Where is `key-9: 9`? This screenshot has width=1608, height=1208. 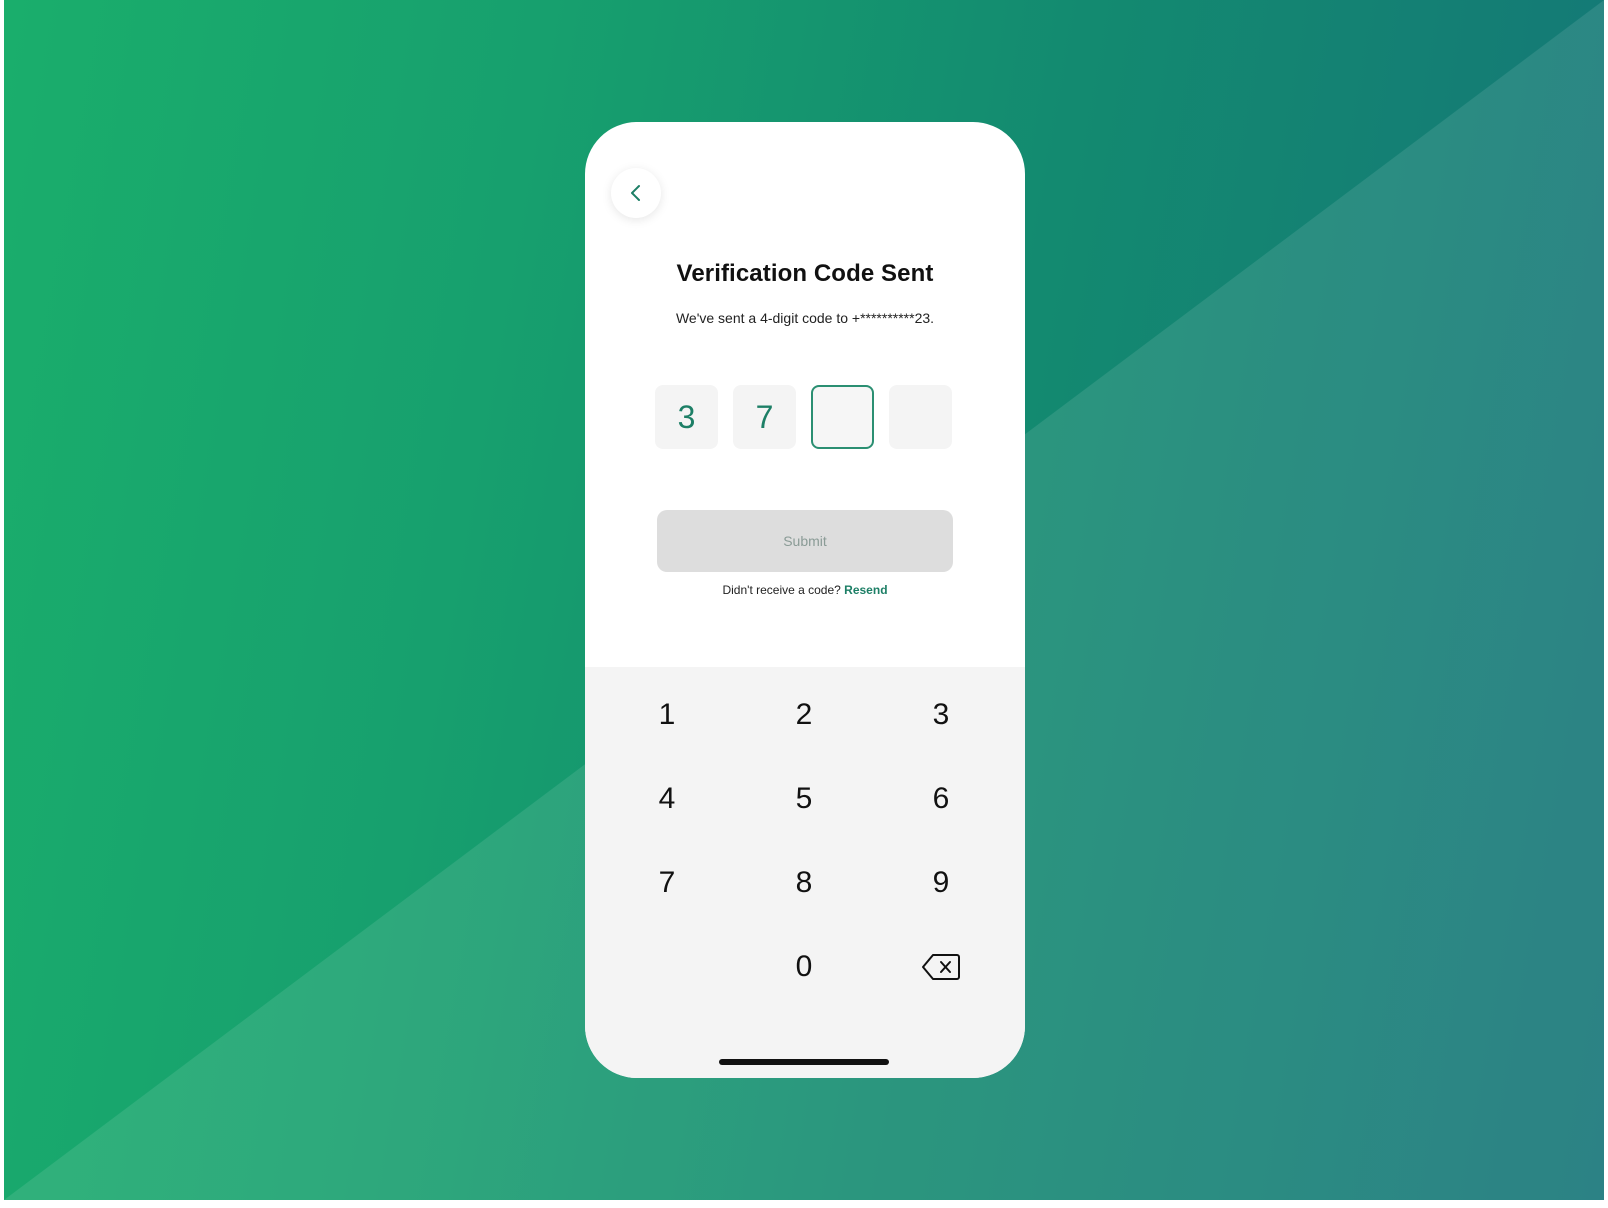 key-9: 9 is located at coordinates (941, 883).